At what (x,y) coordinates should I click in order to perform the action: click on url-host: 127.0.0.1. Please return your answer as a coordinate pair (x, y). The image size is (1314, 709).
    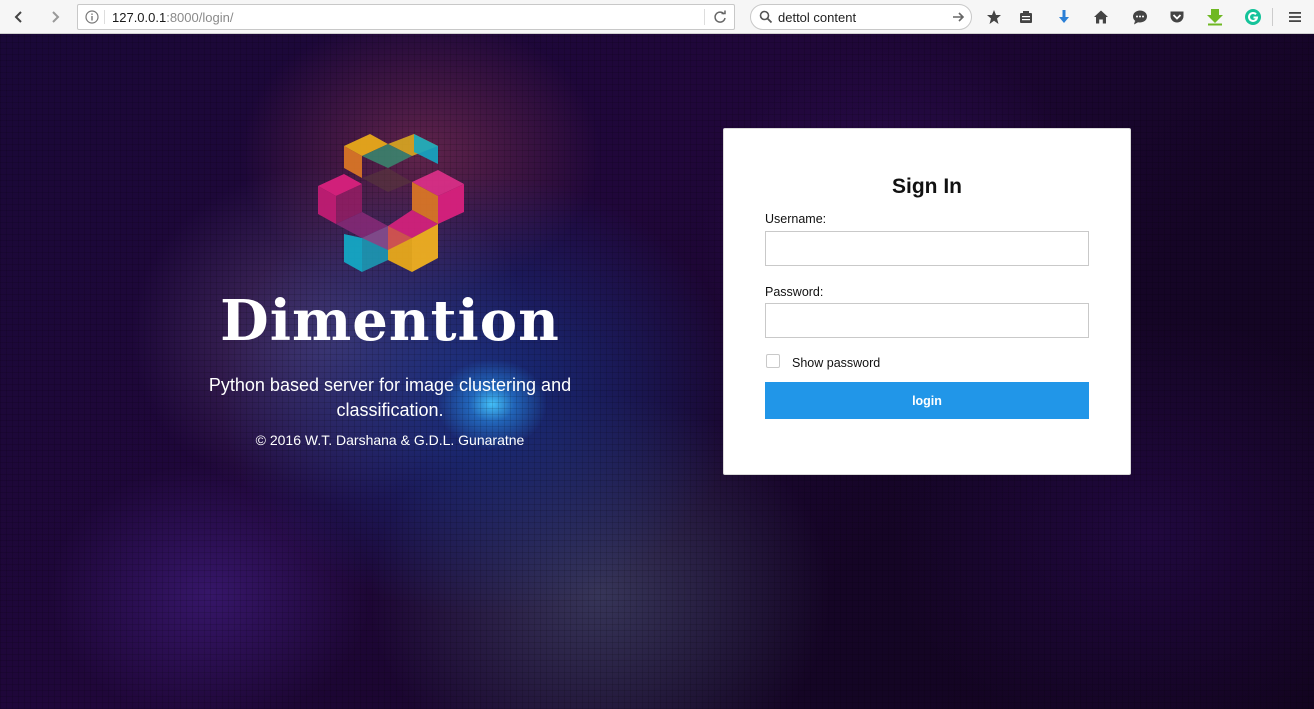
    Looking at the image, I should click on (139, 17).